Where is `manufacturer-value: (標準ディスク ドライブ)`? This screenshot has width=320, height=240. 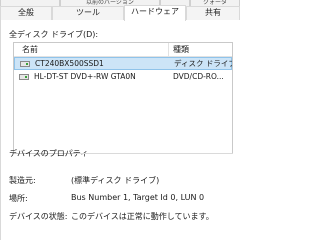
manufacturer-value: (標準ディスク ドライブ) is located at coordinates (115, 180).